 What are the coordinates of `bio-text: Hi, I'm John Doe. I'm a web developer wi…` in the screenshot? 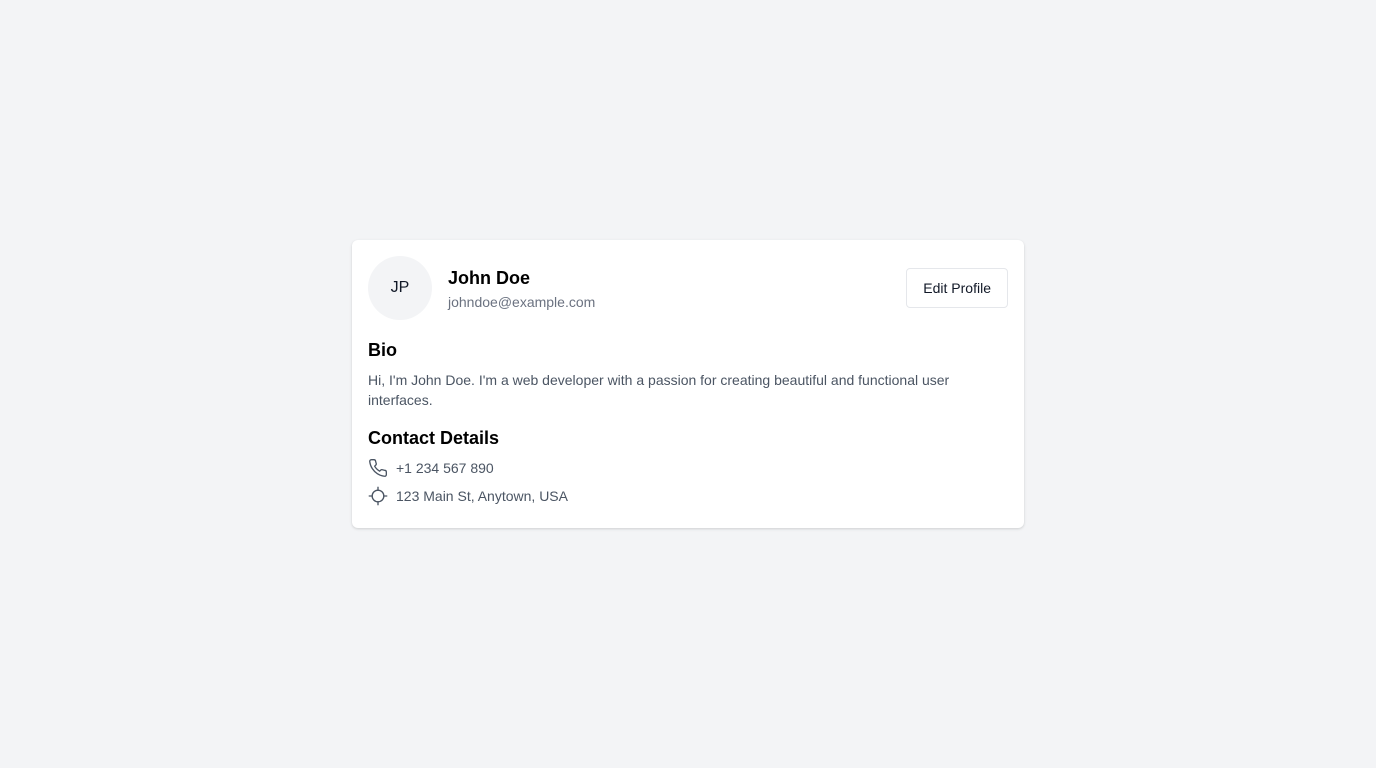 It's located at (659, 390).